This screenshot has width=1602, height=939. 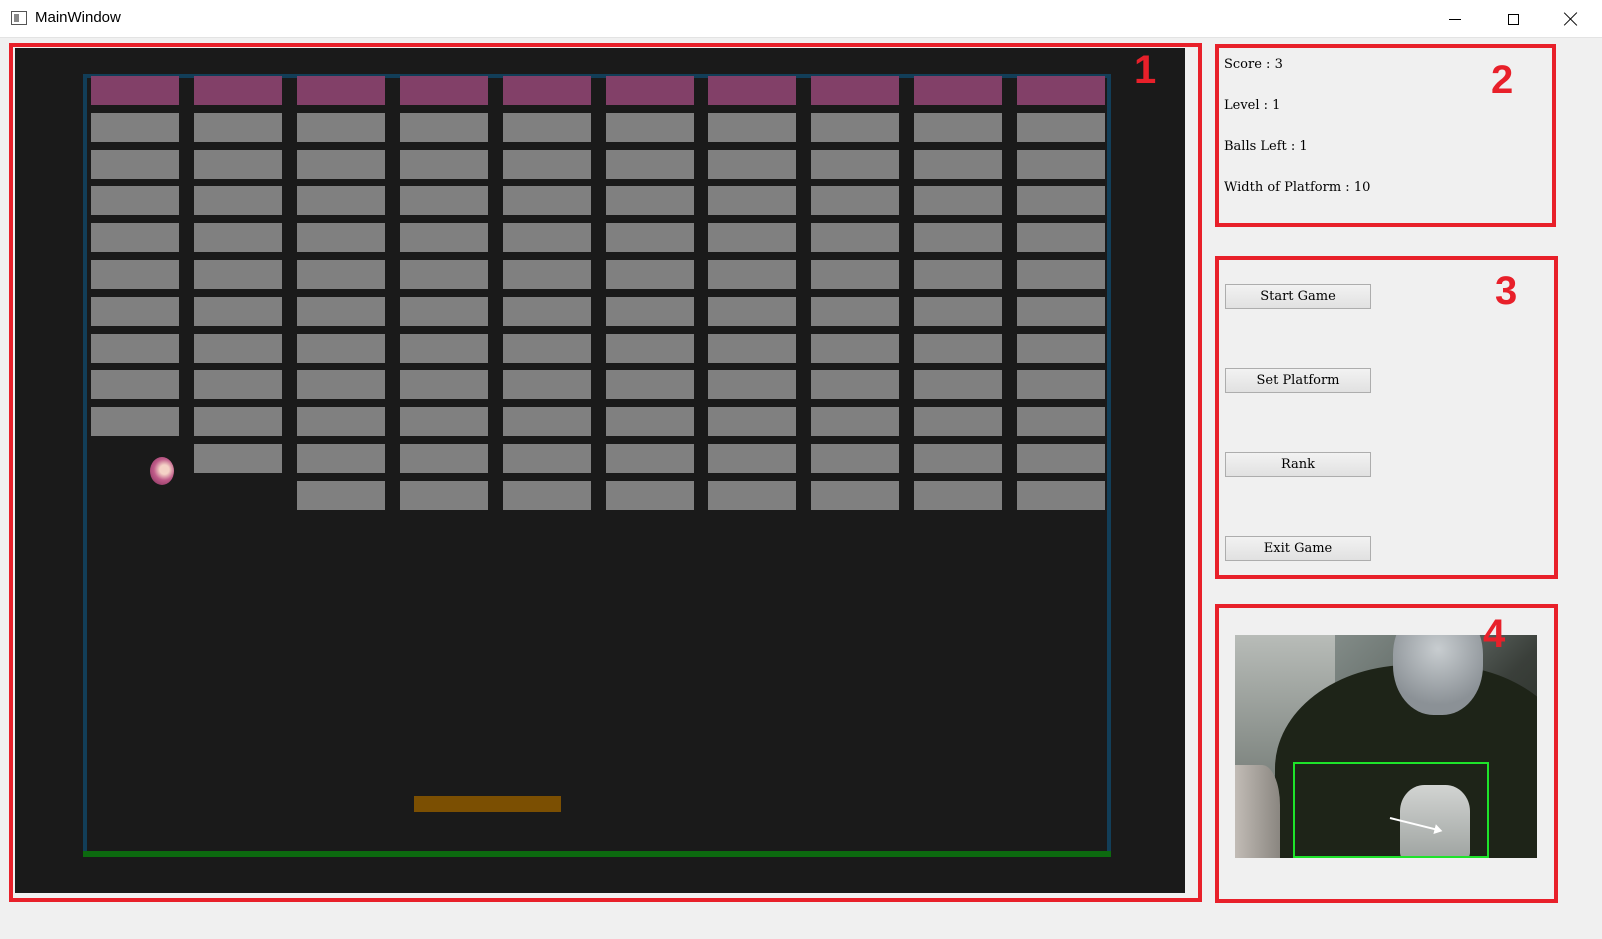 I want to click on minimize-icon, so click(x=1455, y=19).